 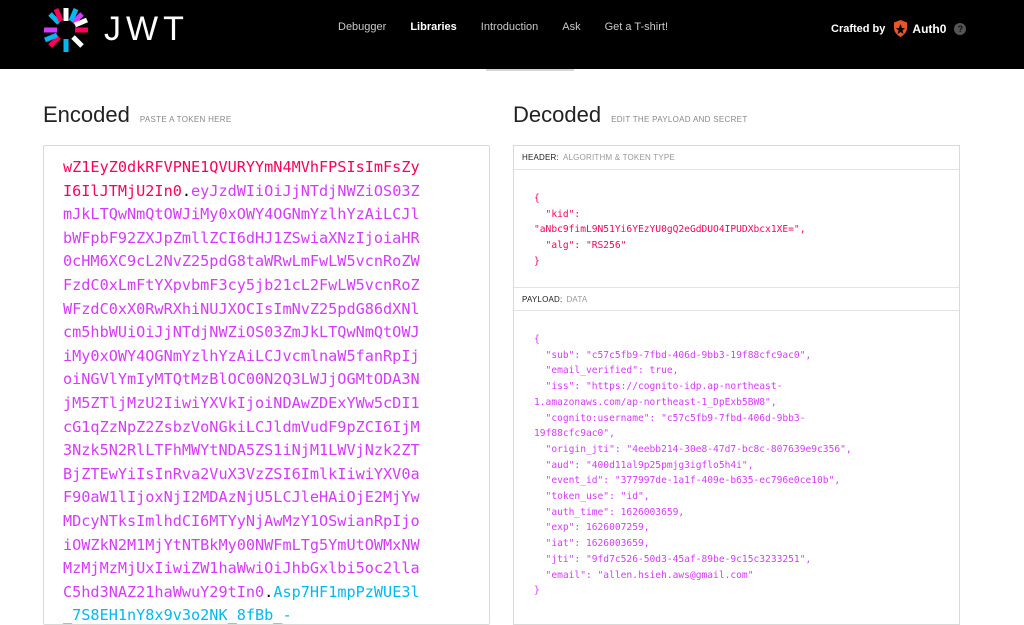 What do you see at coordinates (241, 214) in the screenshot?
I see `token-segment: mJkLTQwNmQtOWJiMy0xOWY4OGNmYzlhYzAiLCJl` at bounding box center [241, 214].